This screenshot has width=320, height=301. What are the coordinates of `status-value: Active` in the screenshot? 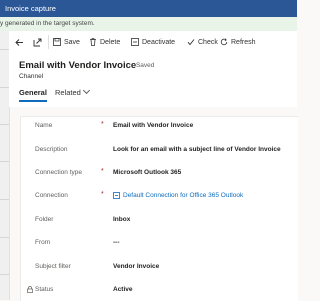 It's located at (123, 289).